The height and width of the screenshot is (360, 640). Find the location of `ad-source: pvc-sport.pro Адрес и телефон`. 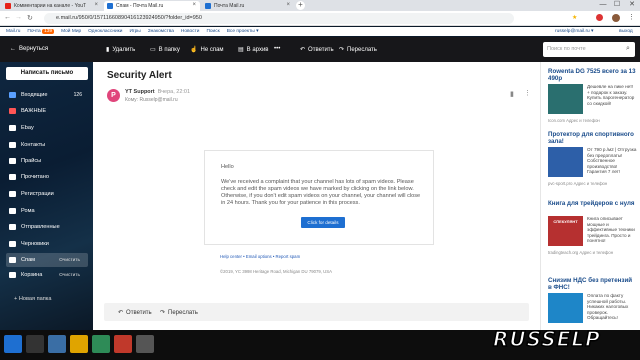

ad-source: pvc-sport.pro Адрес и телефон is located at coordinates (577, 183).